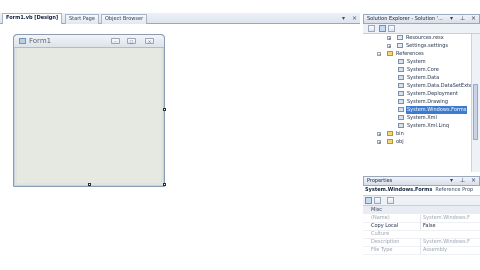  Describe the element at coordinates (432, 94) in the screenshot. I see `tree-item-label: System.Deployment` at that location.